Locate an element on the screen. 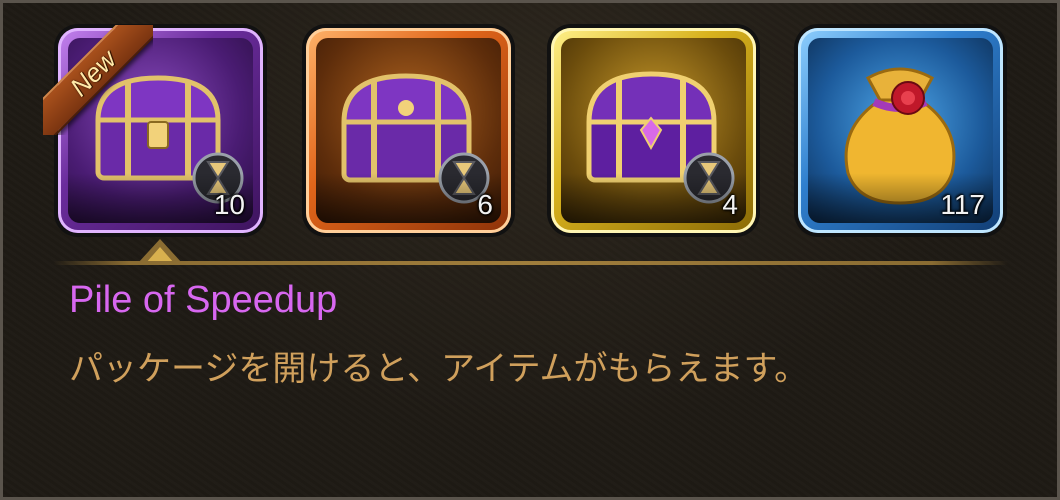 The width and height of the screenshot is (1060, 500). item-count: 6 is located at coordinates (485, 204).